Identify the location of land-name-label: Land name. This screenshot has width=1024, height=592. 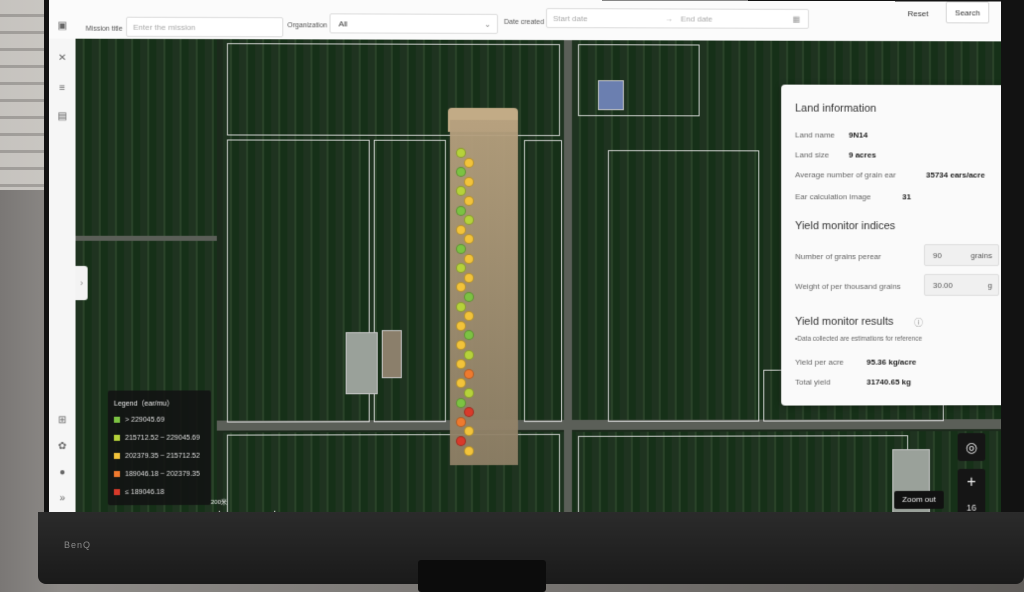
(815, 134).